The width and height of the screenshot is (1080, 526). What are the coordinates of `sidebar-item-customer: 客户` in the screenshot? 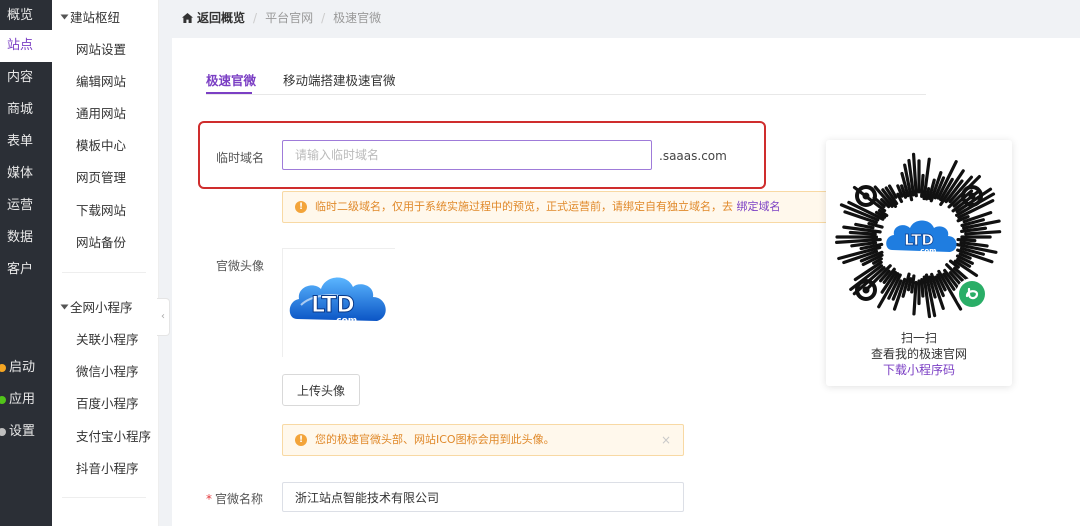 It's located at (26, 270).